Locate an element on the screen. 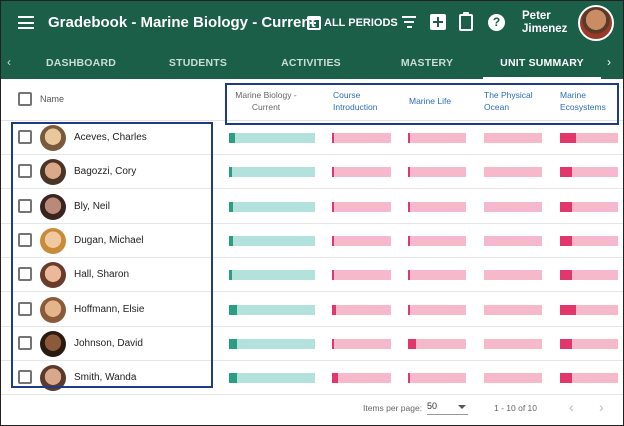 This screenshot has height=426, width=624. previous-page-icon: ‹ is located at coordinates (571, 407).